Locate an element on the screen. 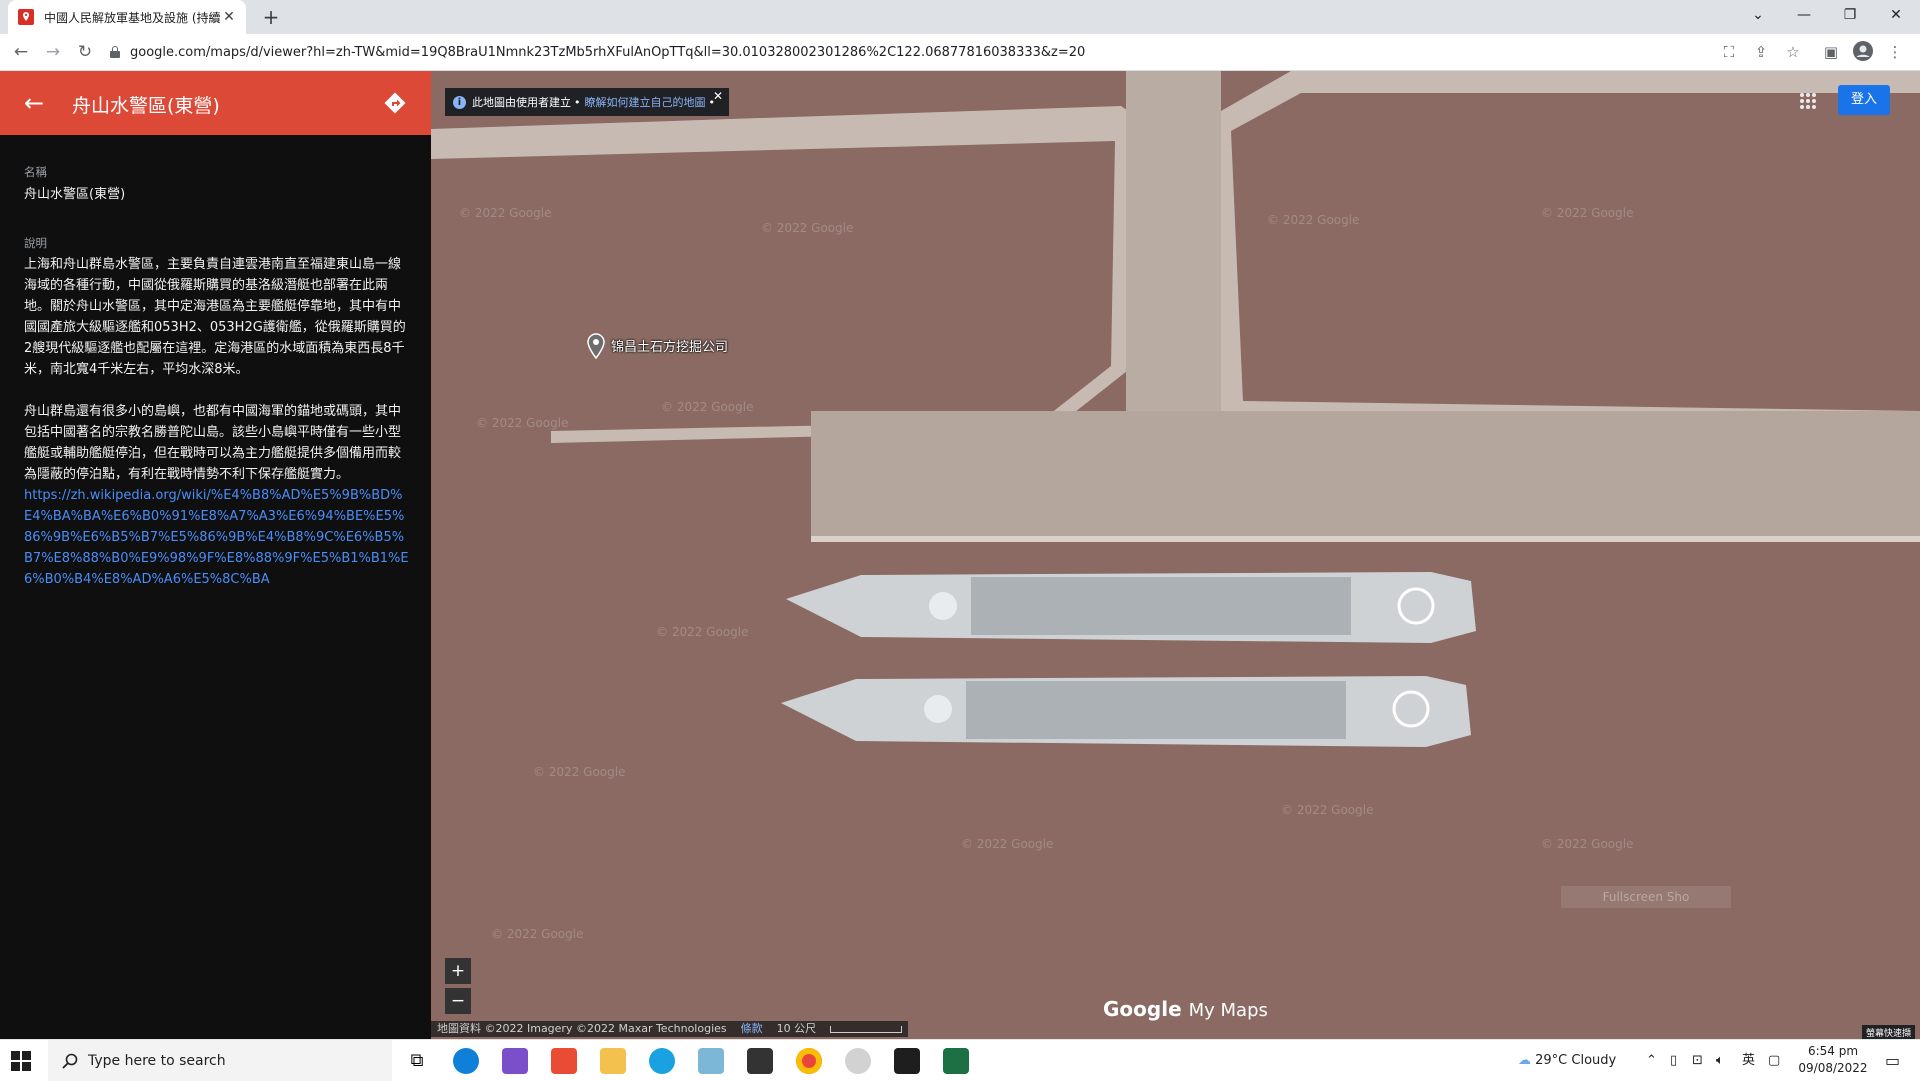 This screenshot has height=1081, width=1920. scale-label: 10 公尺 is located at coordinates (797, 1029).